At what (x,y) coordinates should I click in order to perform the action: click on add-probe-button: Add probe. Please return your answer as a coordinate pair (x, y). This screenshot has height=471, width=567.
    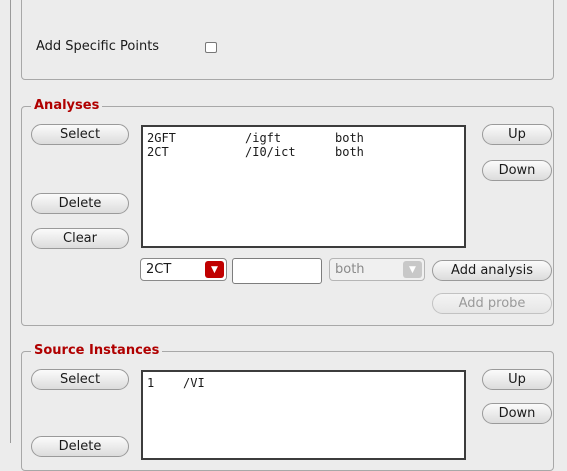
    Looking at the image, I should click on (492, 303).